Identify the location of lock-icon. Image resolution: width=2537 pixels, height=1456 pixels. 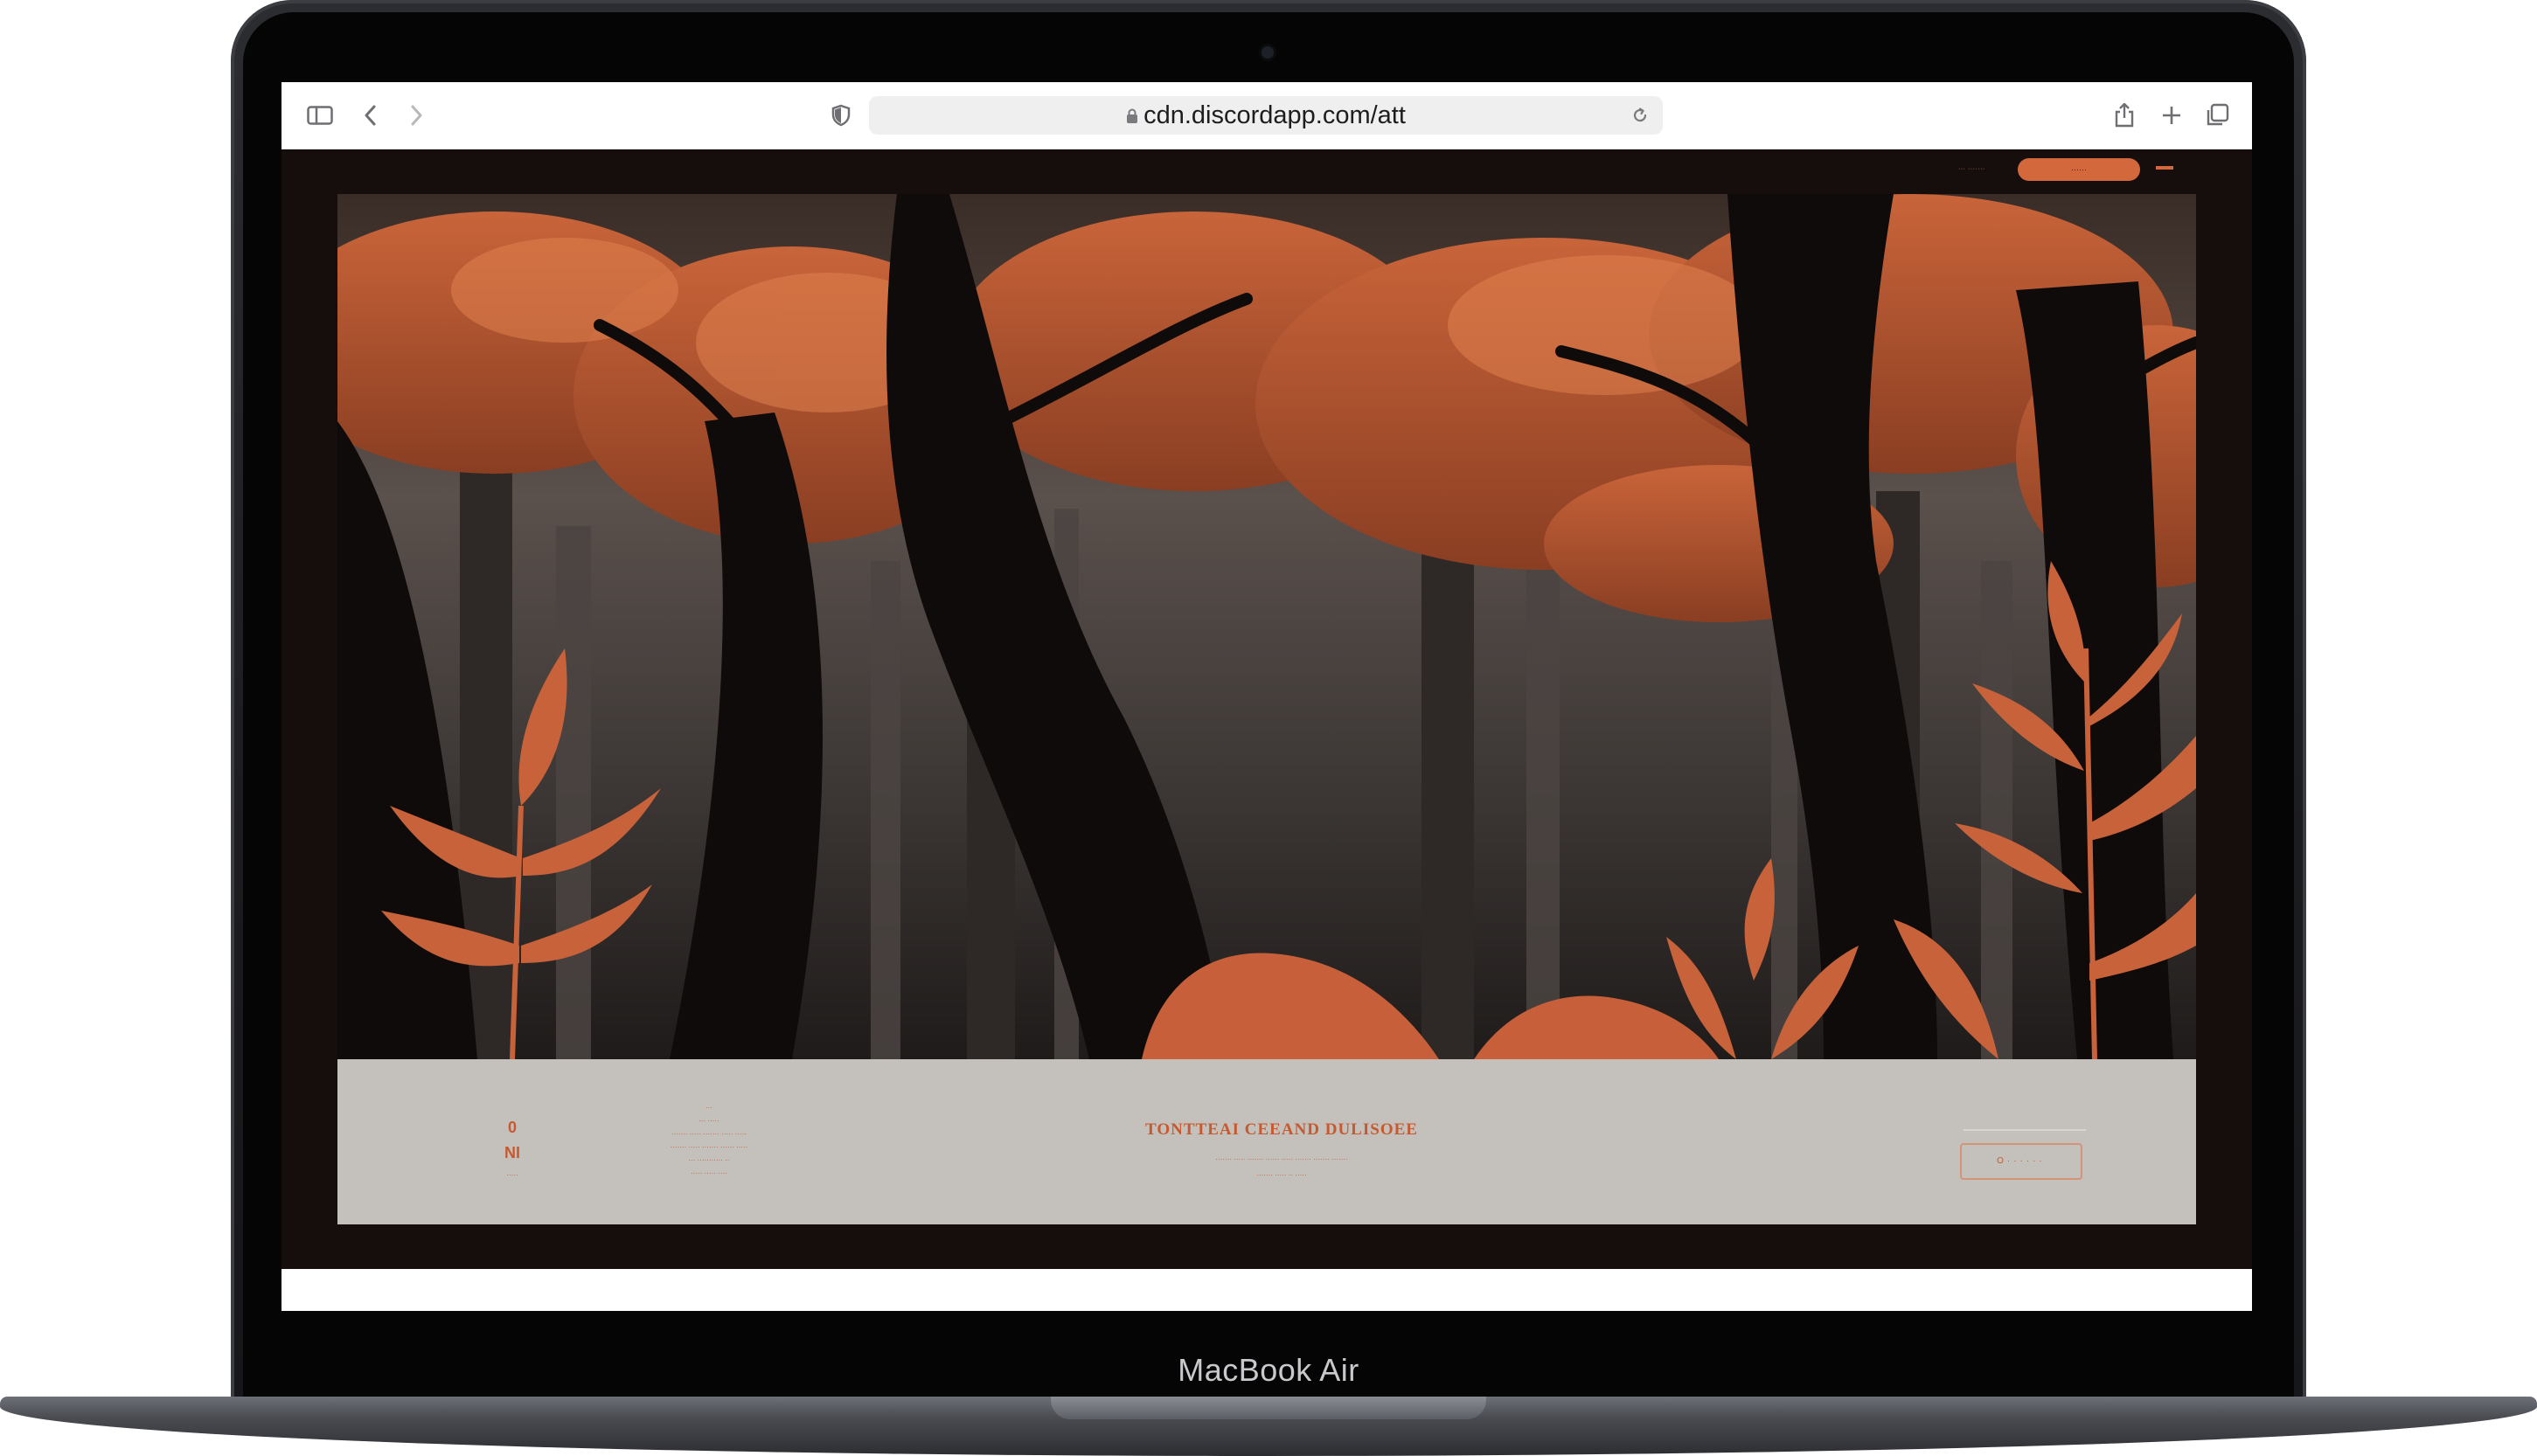
(1132, 116).